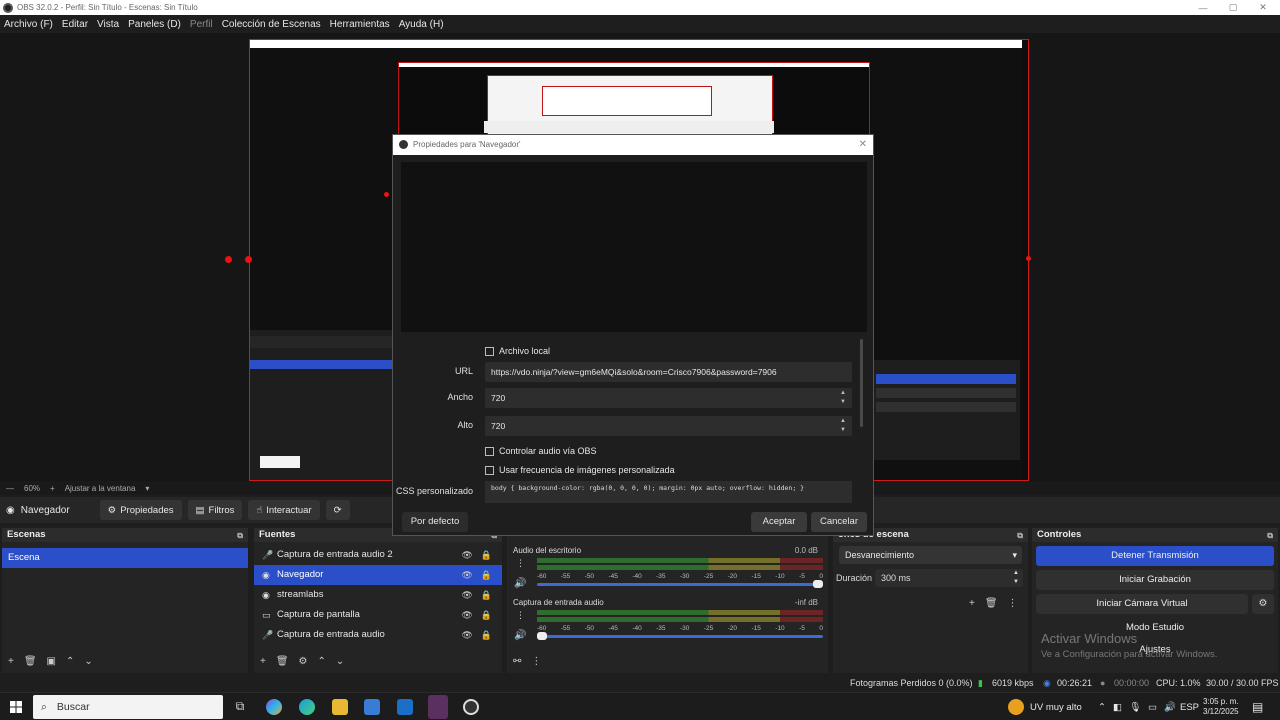 The width and height of the screenshot is (1280, 720). What do you see at coordinates (240, 707) in the screenshot?
I see `task-view-icon: ⧉` at bounding box center [240, 707].